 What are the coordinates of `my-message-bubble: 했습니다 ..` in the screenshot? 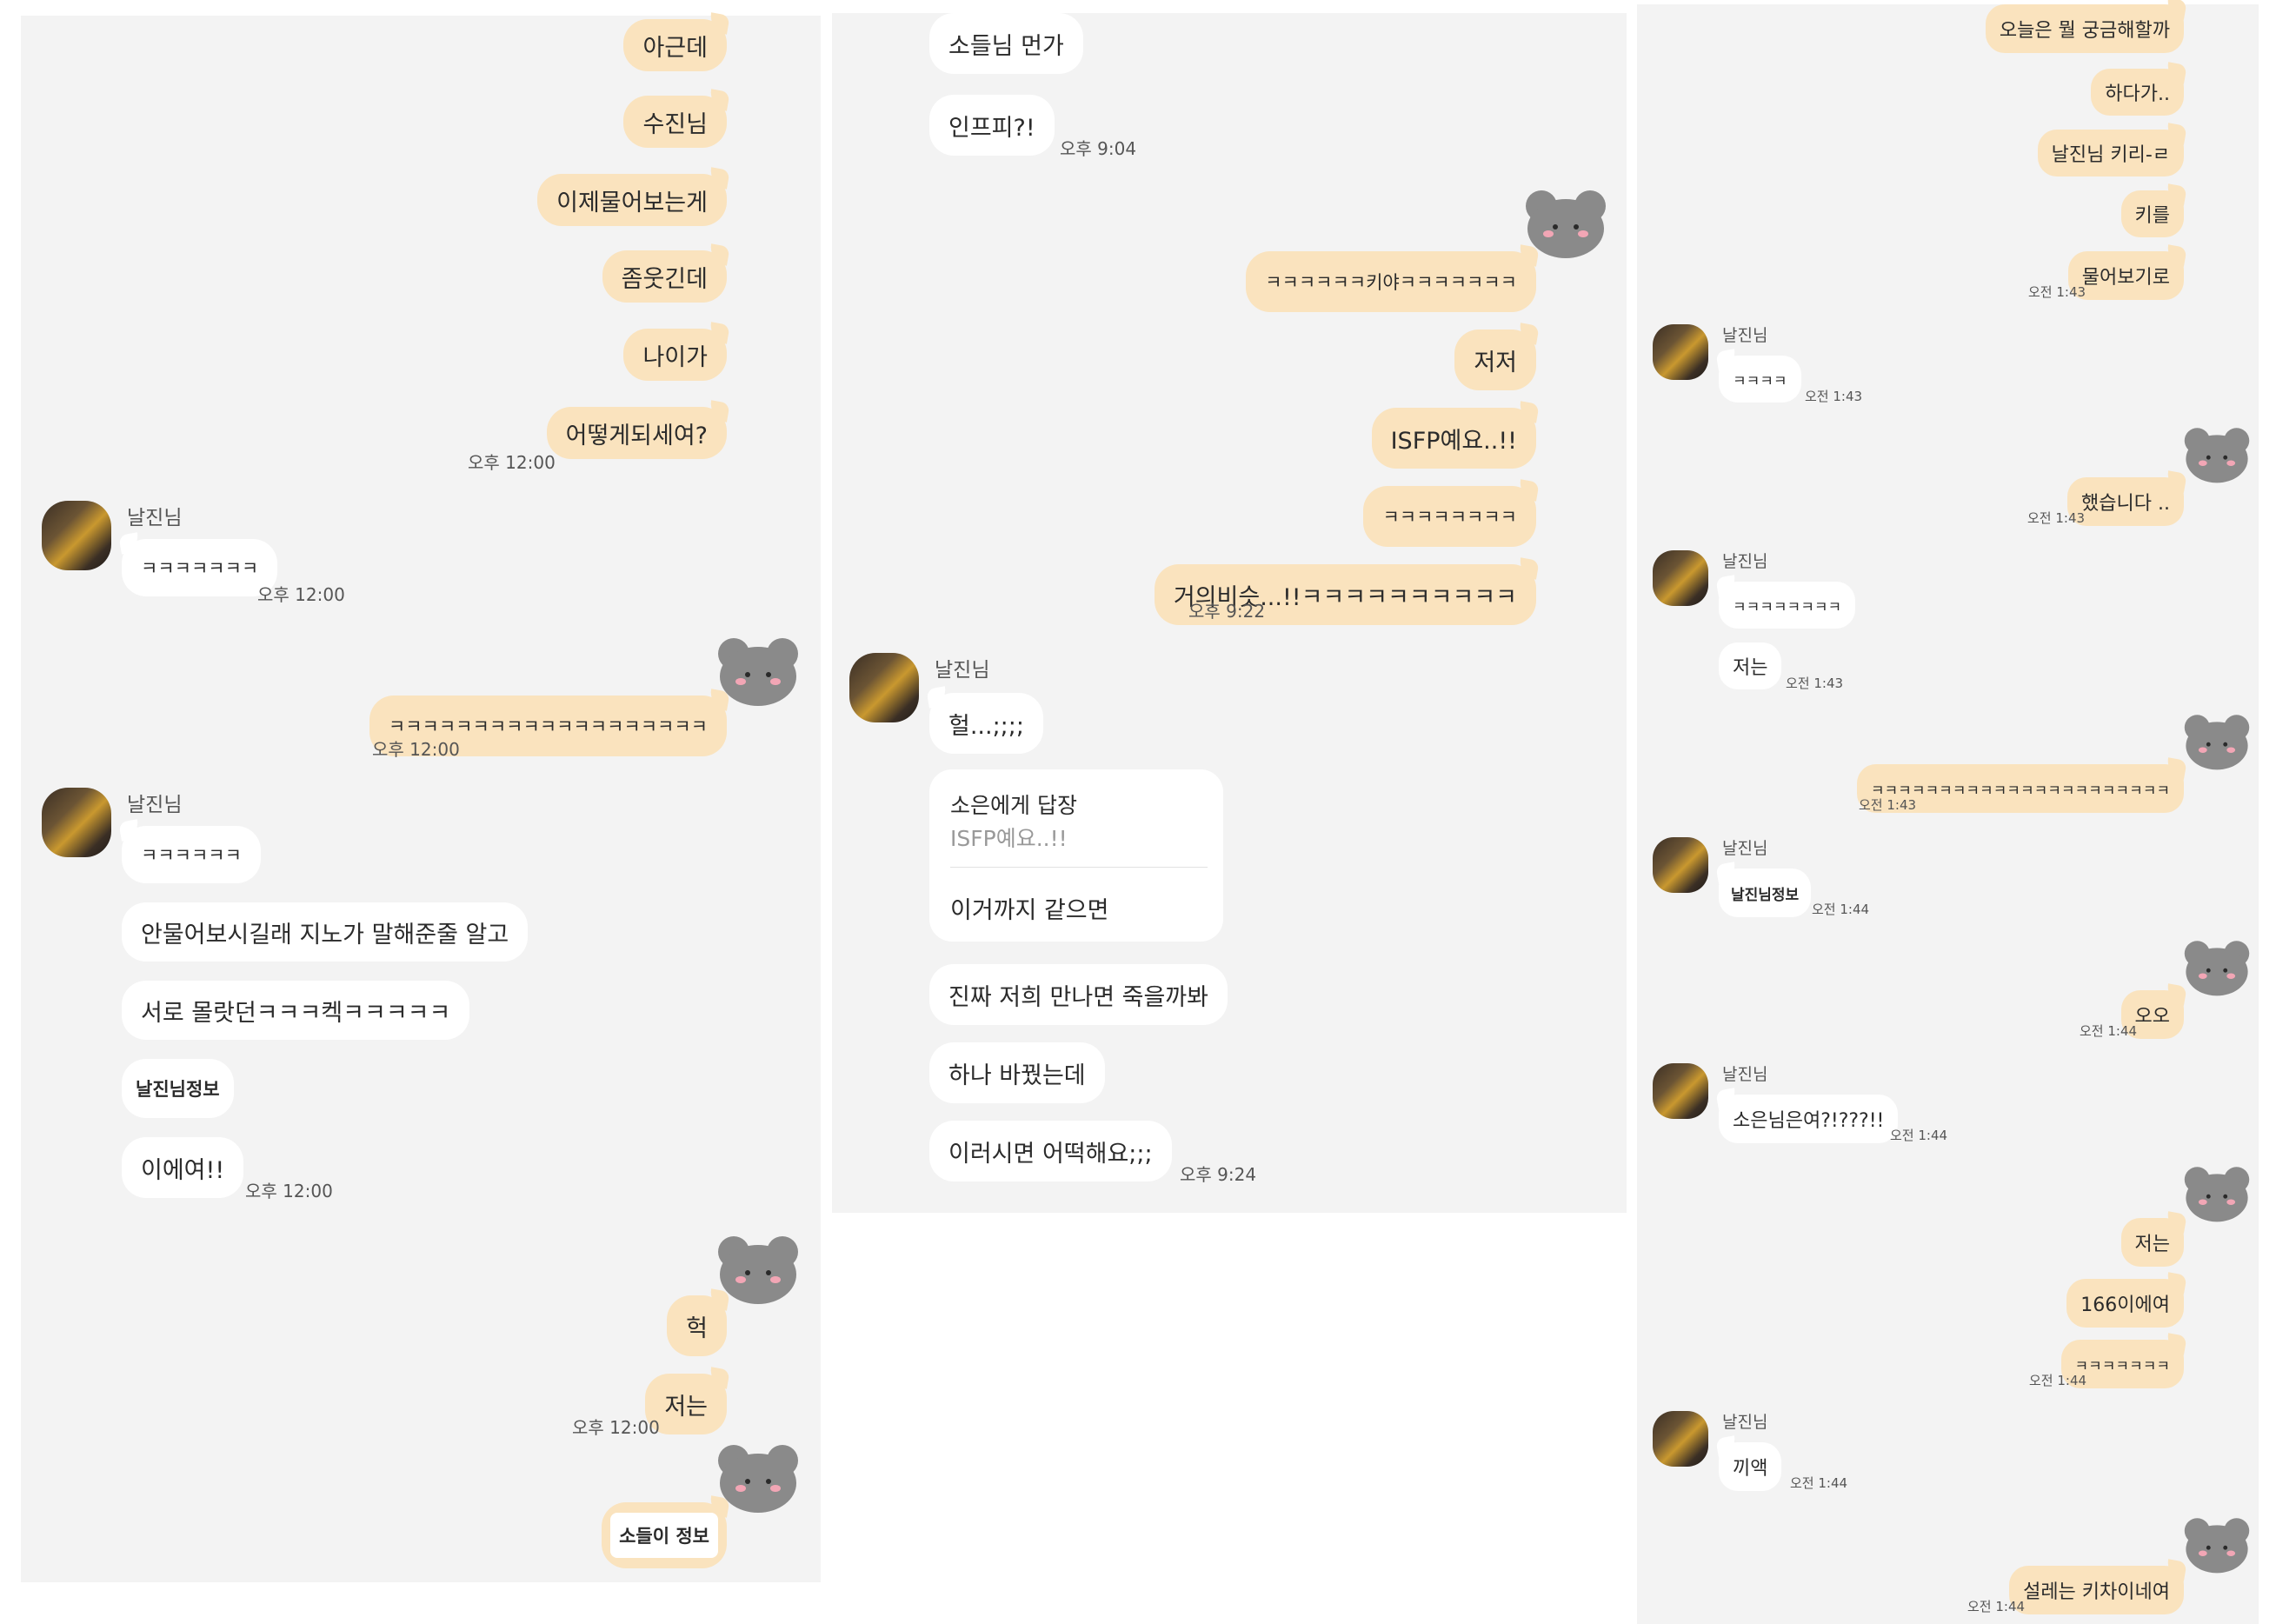 It's located at (2125, 502).